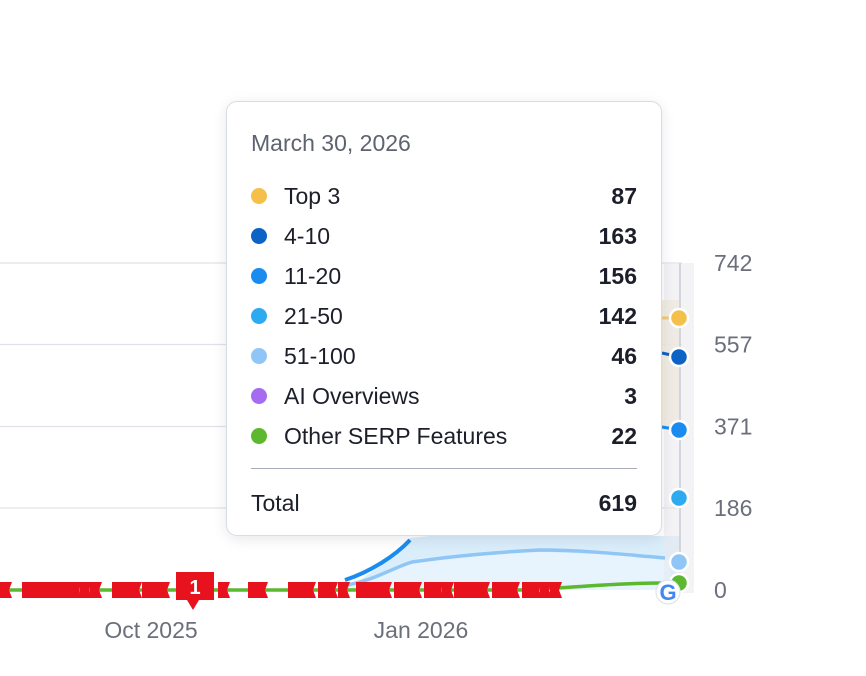 The height and width of the screenshot is (676, 866). I want to click on tooltip-row-value: 163, so click(617, 235).